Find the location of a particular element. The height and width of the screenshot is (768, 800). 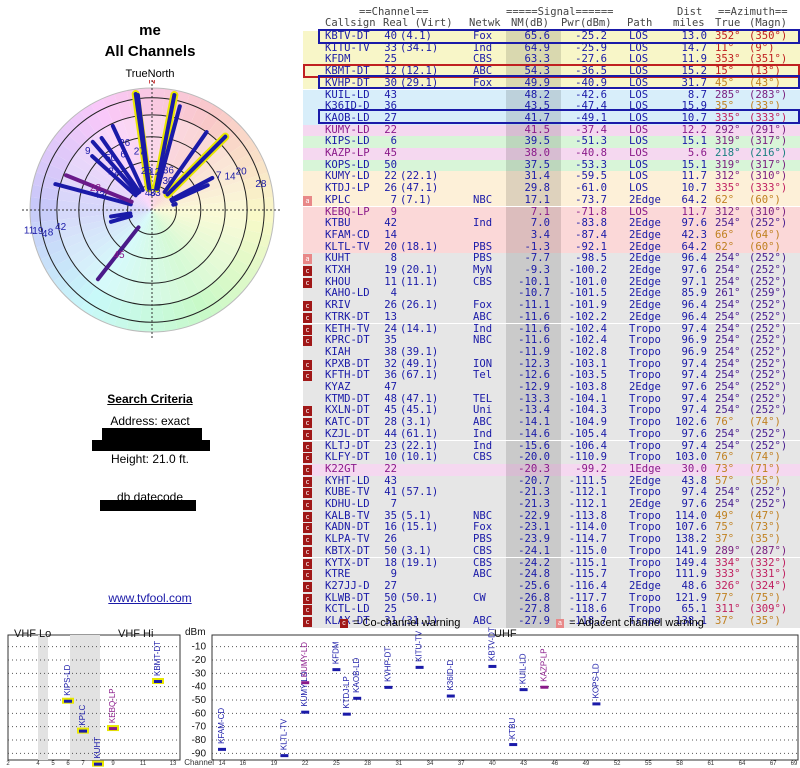

x-tick-label: 61 is located at coordinates (710, 764).